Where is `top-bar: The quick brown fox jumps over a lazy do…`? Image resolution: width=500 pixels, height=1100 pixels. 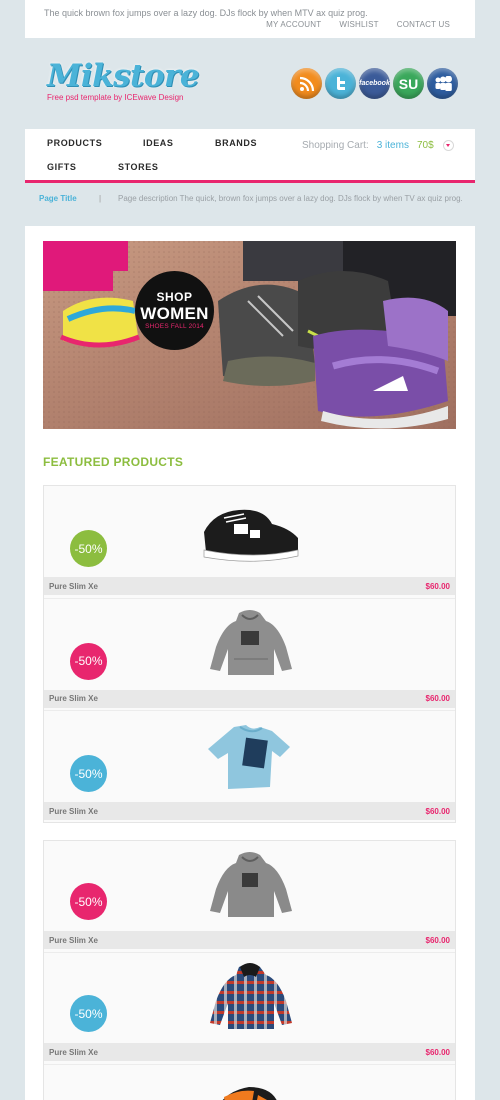
top-bar: The quick brown fox jumps over a lazy do… is located at coordinates (250, 19).